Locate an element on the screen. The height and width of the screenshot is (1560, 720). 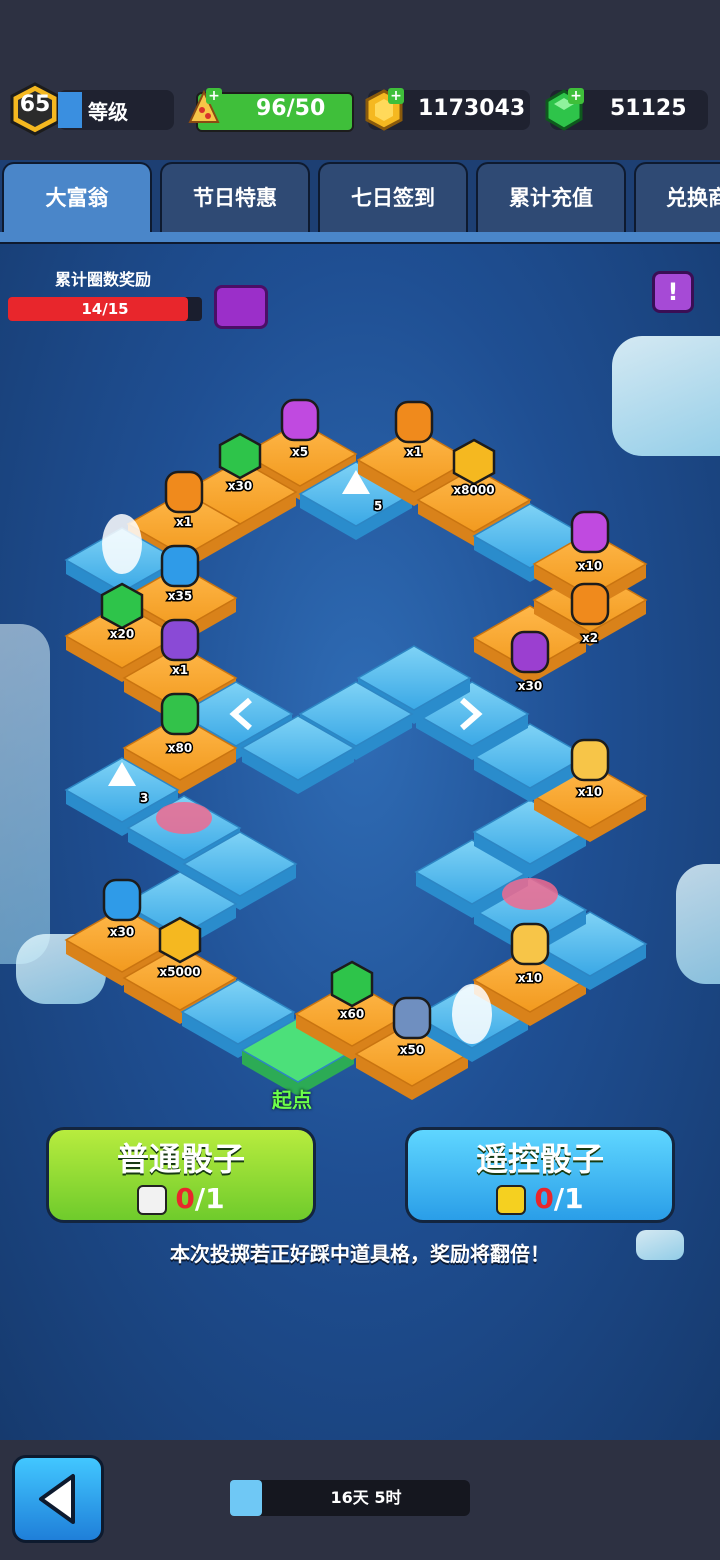
top-resource-bar is located at coordinates (360, 80).